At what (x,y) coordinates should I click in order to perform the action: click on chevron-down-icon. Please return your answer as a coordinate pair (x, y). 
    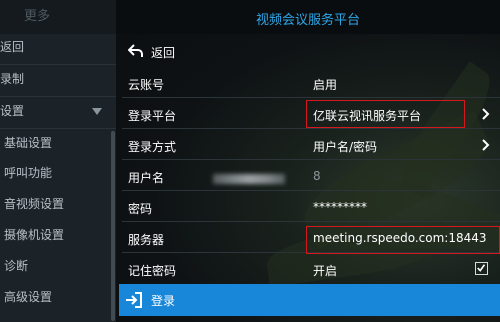
    Looking at the image, I should click on (97, 111).